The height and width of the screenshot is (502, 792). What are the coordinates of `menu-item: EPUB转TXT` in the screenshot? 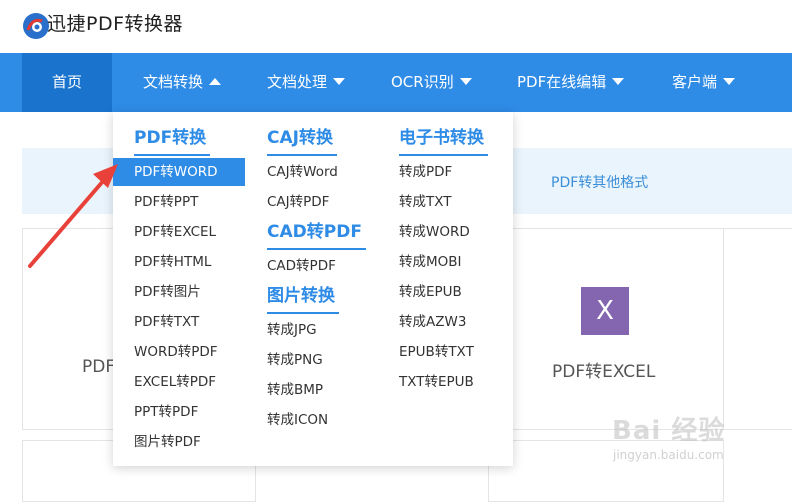 It's located at (436, 352).